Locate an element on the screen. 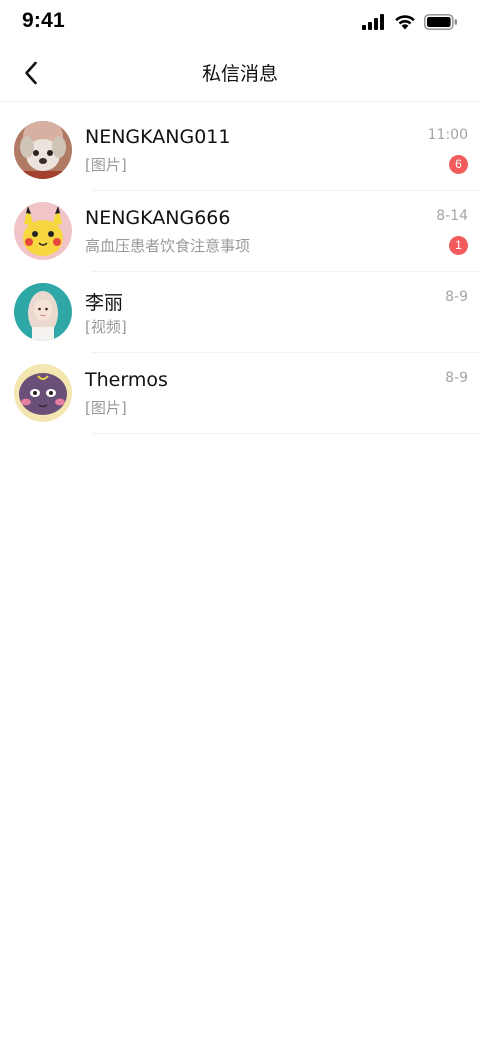 The width and height of the screenshot is (480, 1037). unread-badge: 1 is located at coordinates (458, 245).